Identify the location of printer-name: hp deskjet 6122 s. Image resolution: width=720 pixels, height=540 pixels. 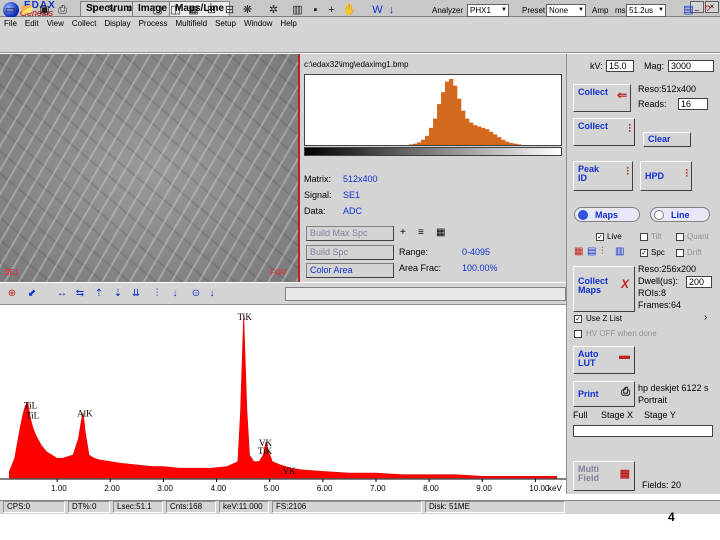
(673, 388).